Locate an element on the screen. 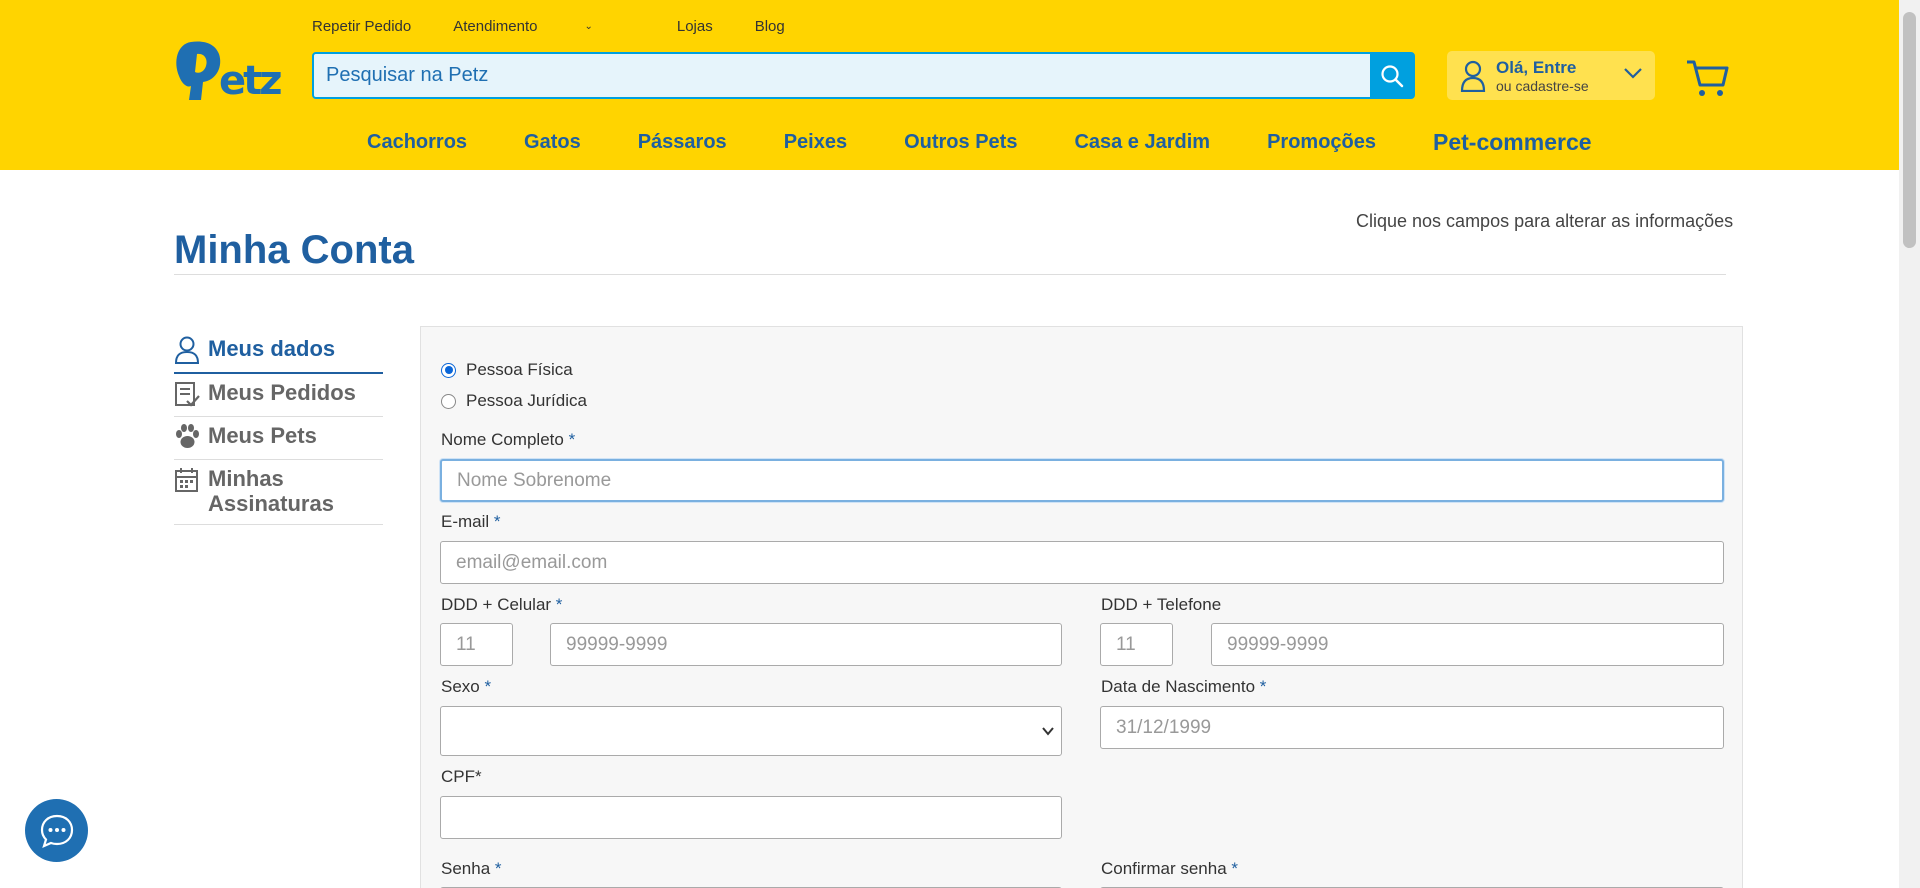 Image resolution: width=1920 pixels, height=888 pixels. phone-ddd-field is located at coordinates (1136, 644).